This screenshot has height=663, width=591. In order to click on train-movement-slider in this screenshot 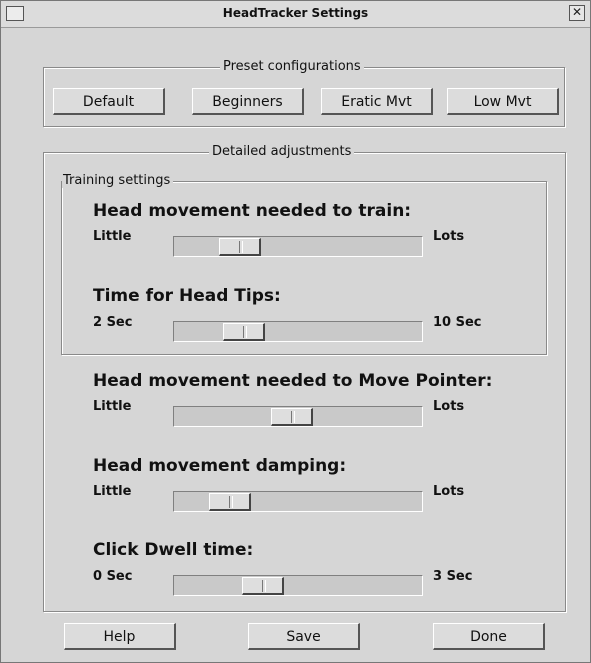, I will do `click(298, 246)`.